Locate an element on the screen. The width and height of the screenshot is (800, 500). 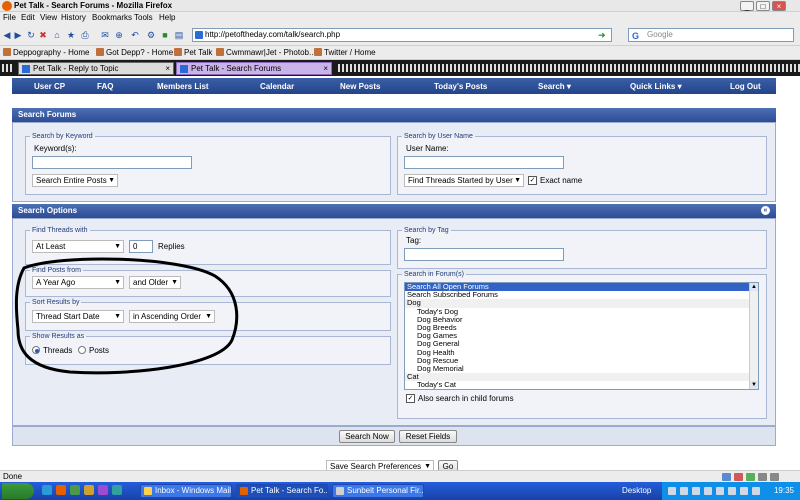
annotation-overlay is located at coordinates (126, 316).